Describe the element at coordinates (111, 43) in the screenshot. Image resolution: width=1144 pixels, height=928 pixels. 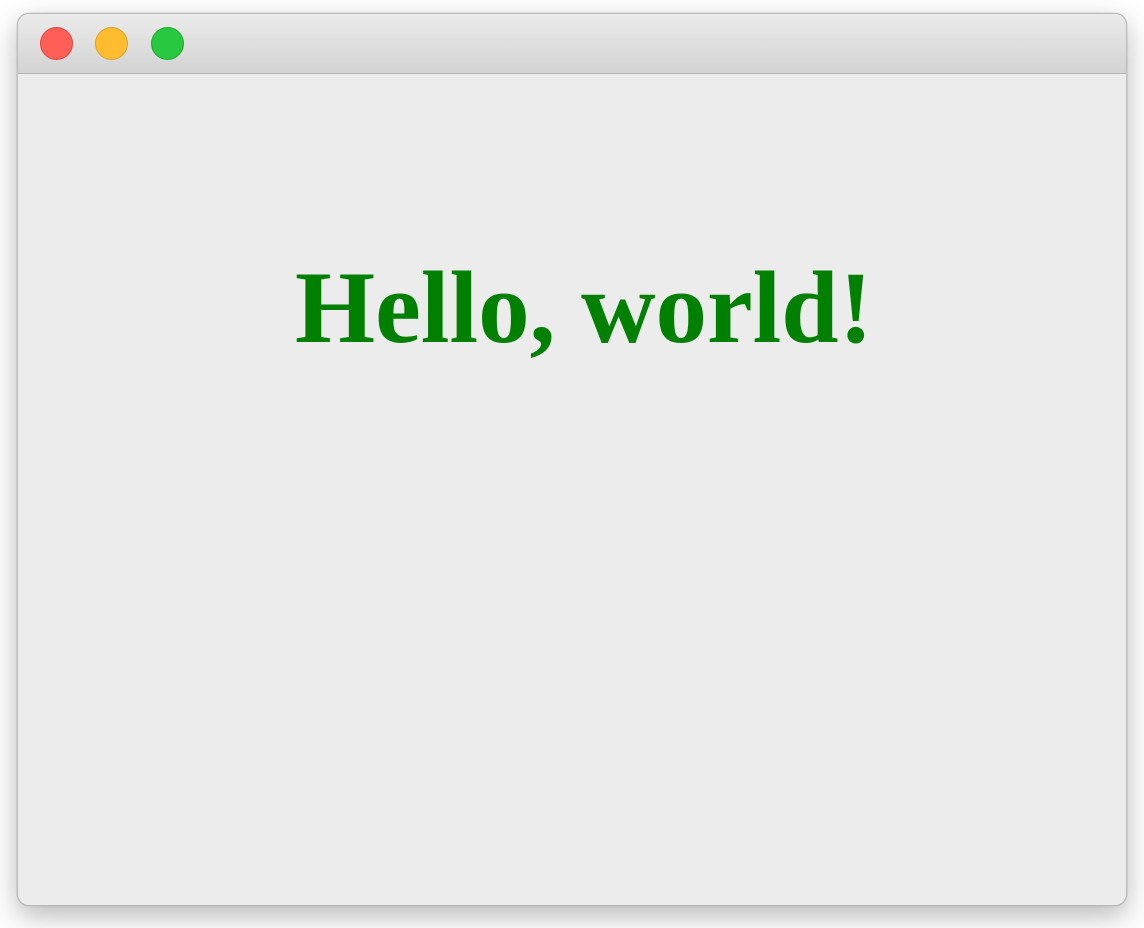
I see `minimize-window-icon` at that location.